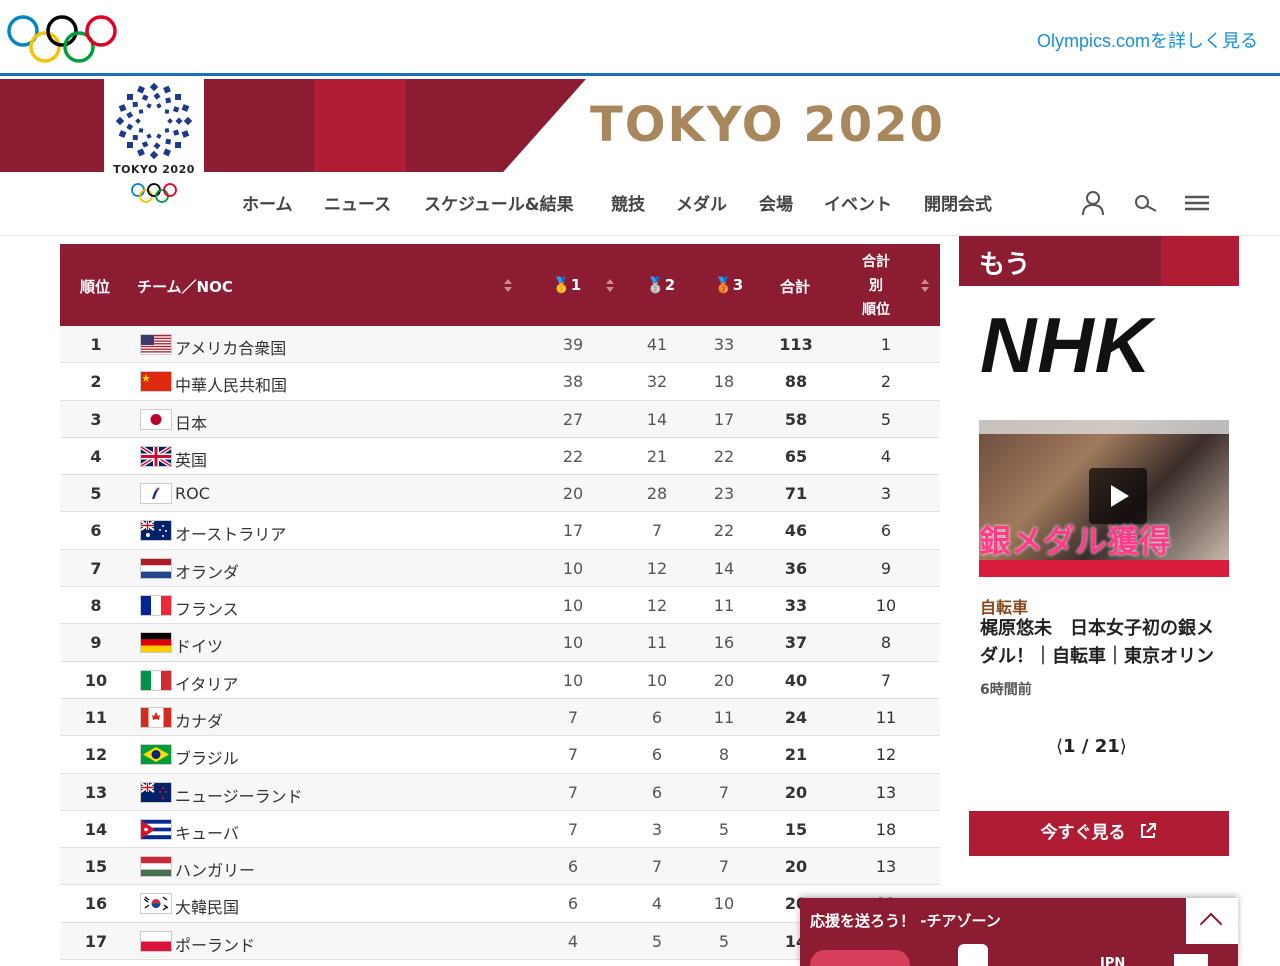 This screenshot has height=966, width=1280. Describe the element at coordinates (207, 571) in the screenshot. I see `team-name: オランダ` at that location.